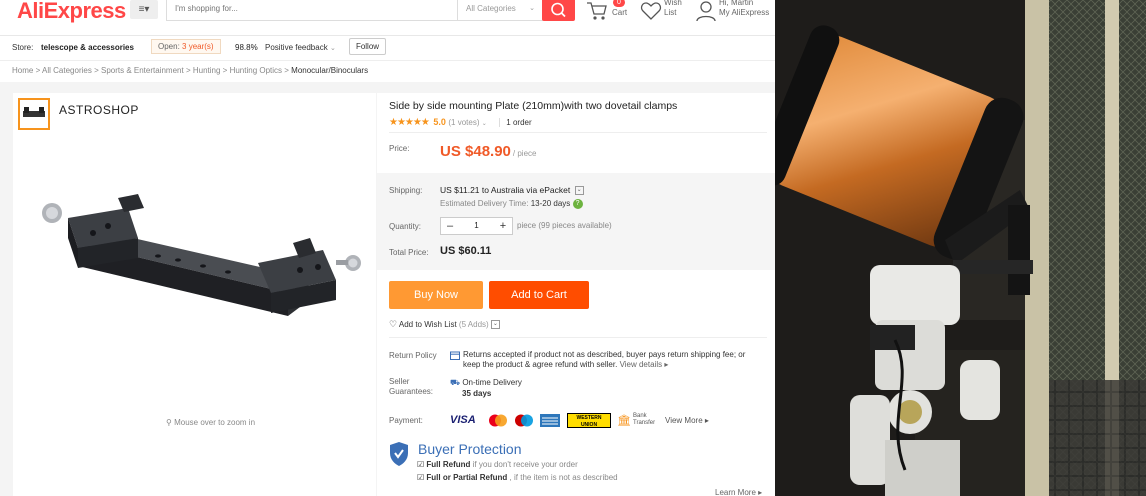 This screenshot has width=1146, height=496. What do you see at coordinates (186, 46) in the screenshot?
I see `store-open-badge: Open: 3 year(s)` at bounding box center [186, 46].